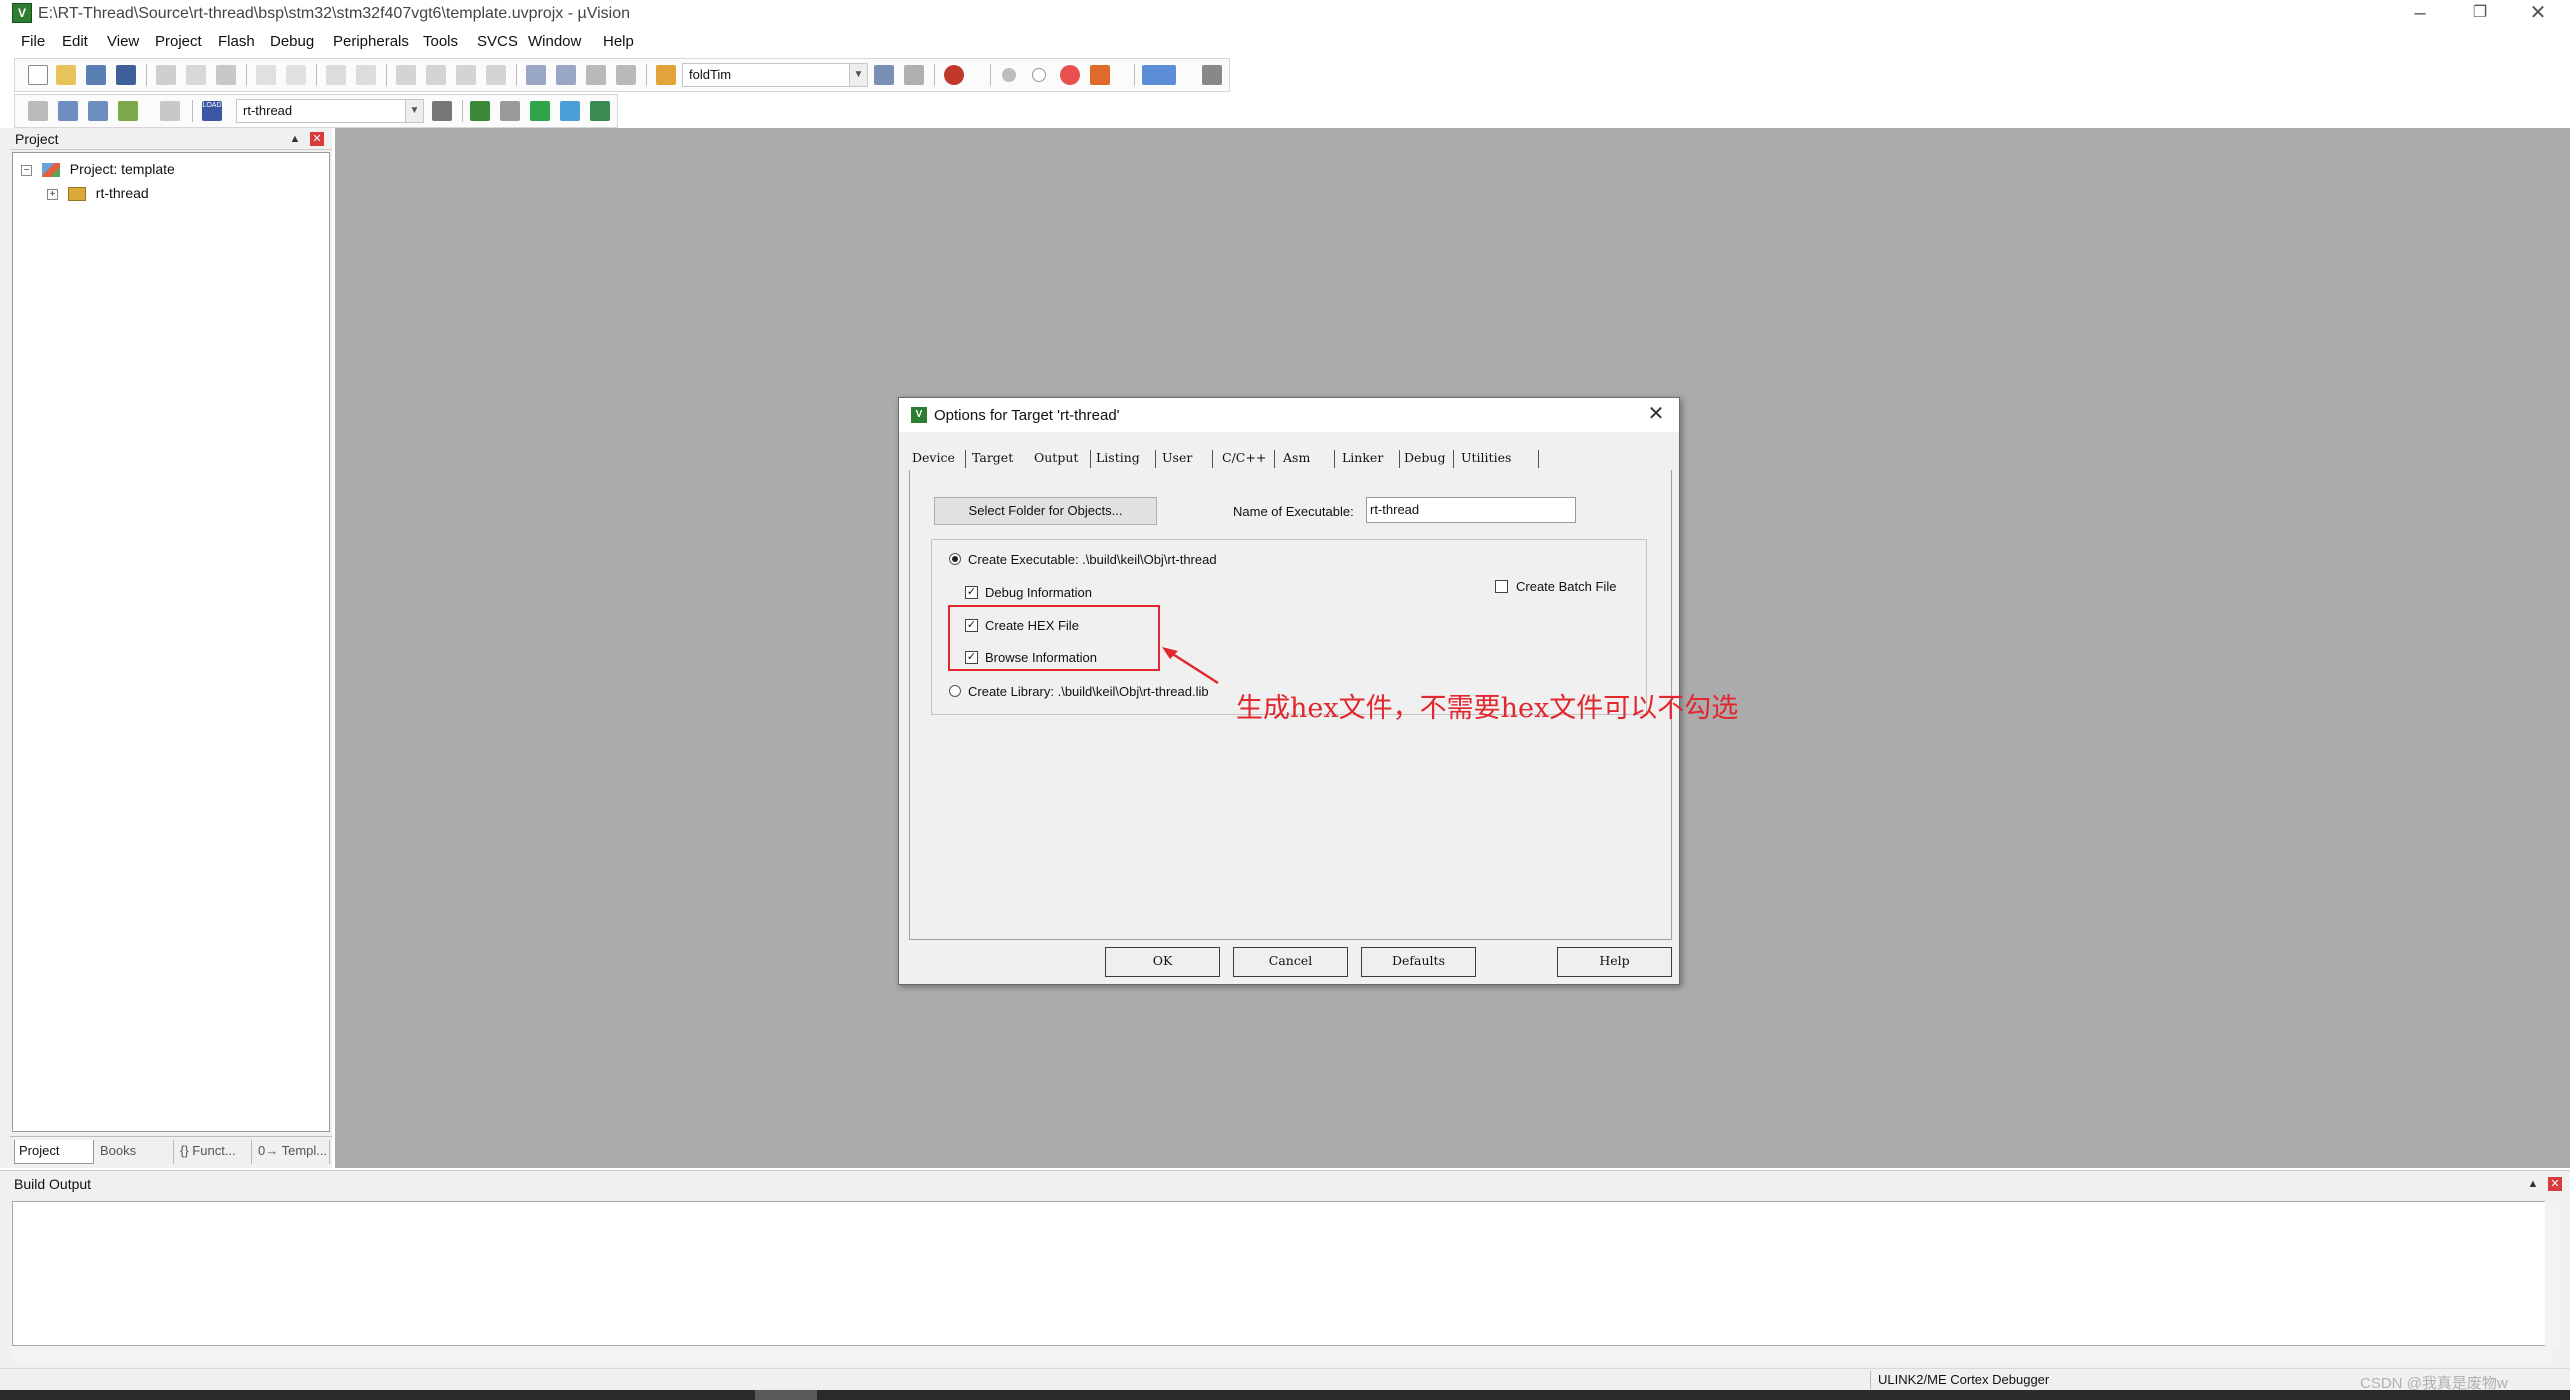 The width and height of the screenshot is (2570, 1400). Describe the element at coordinates (436, 75) in the screenshot. I see `prev-bookmark-icon` at that location.